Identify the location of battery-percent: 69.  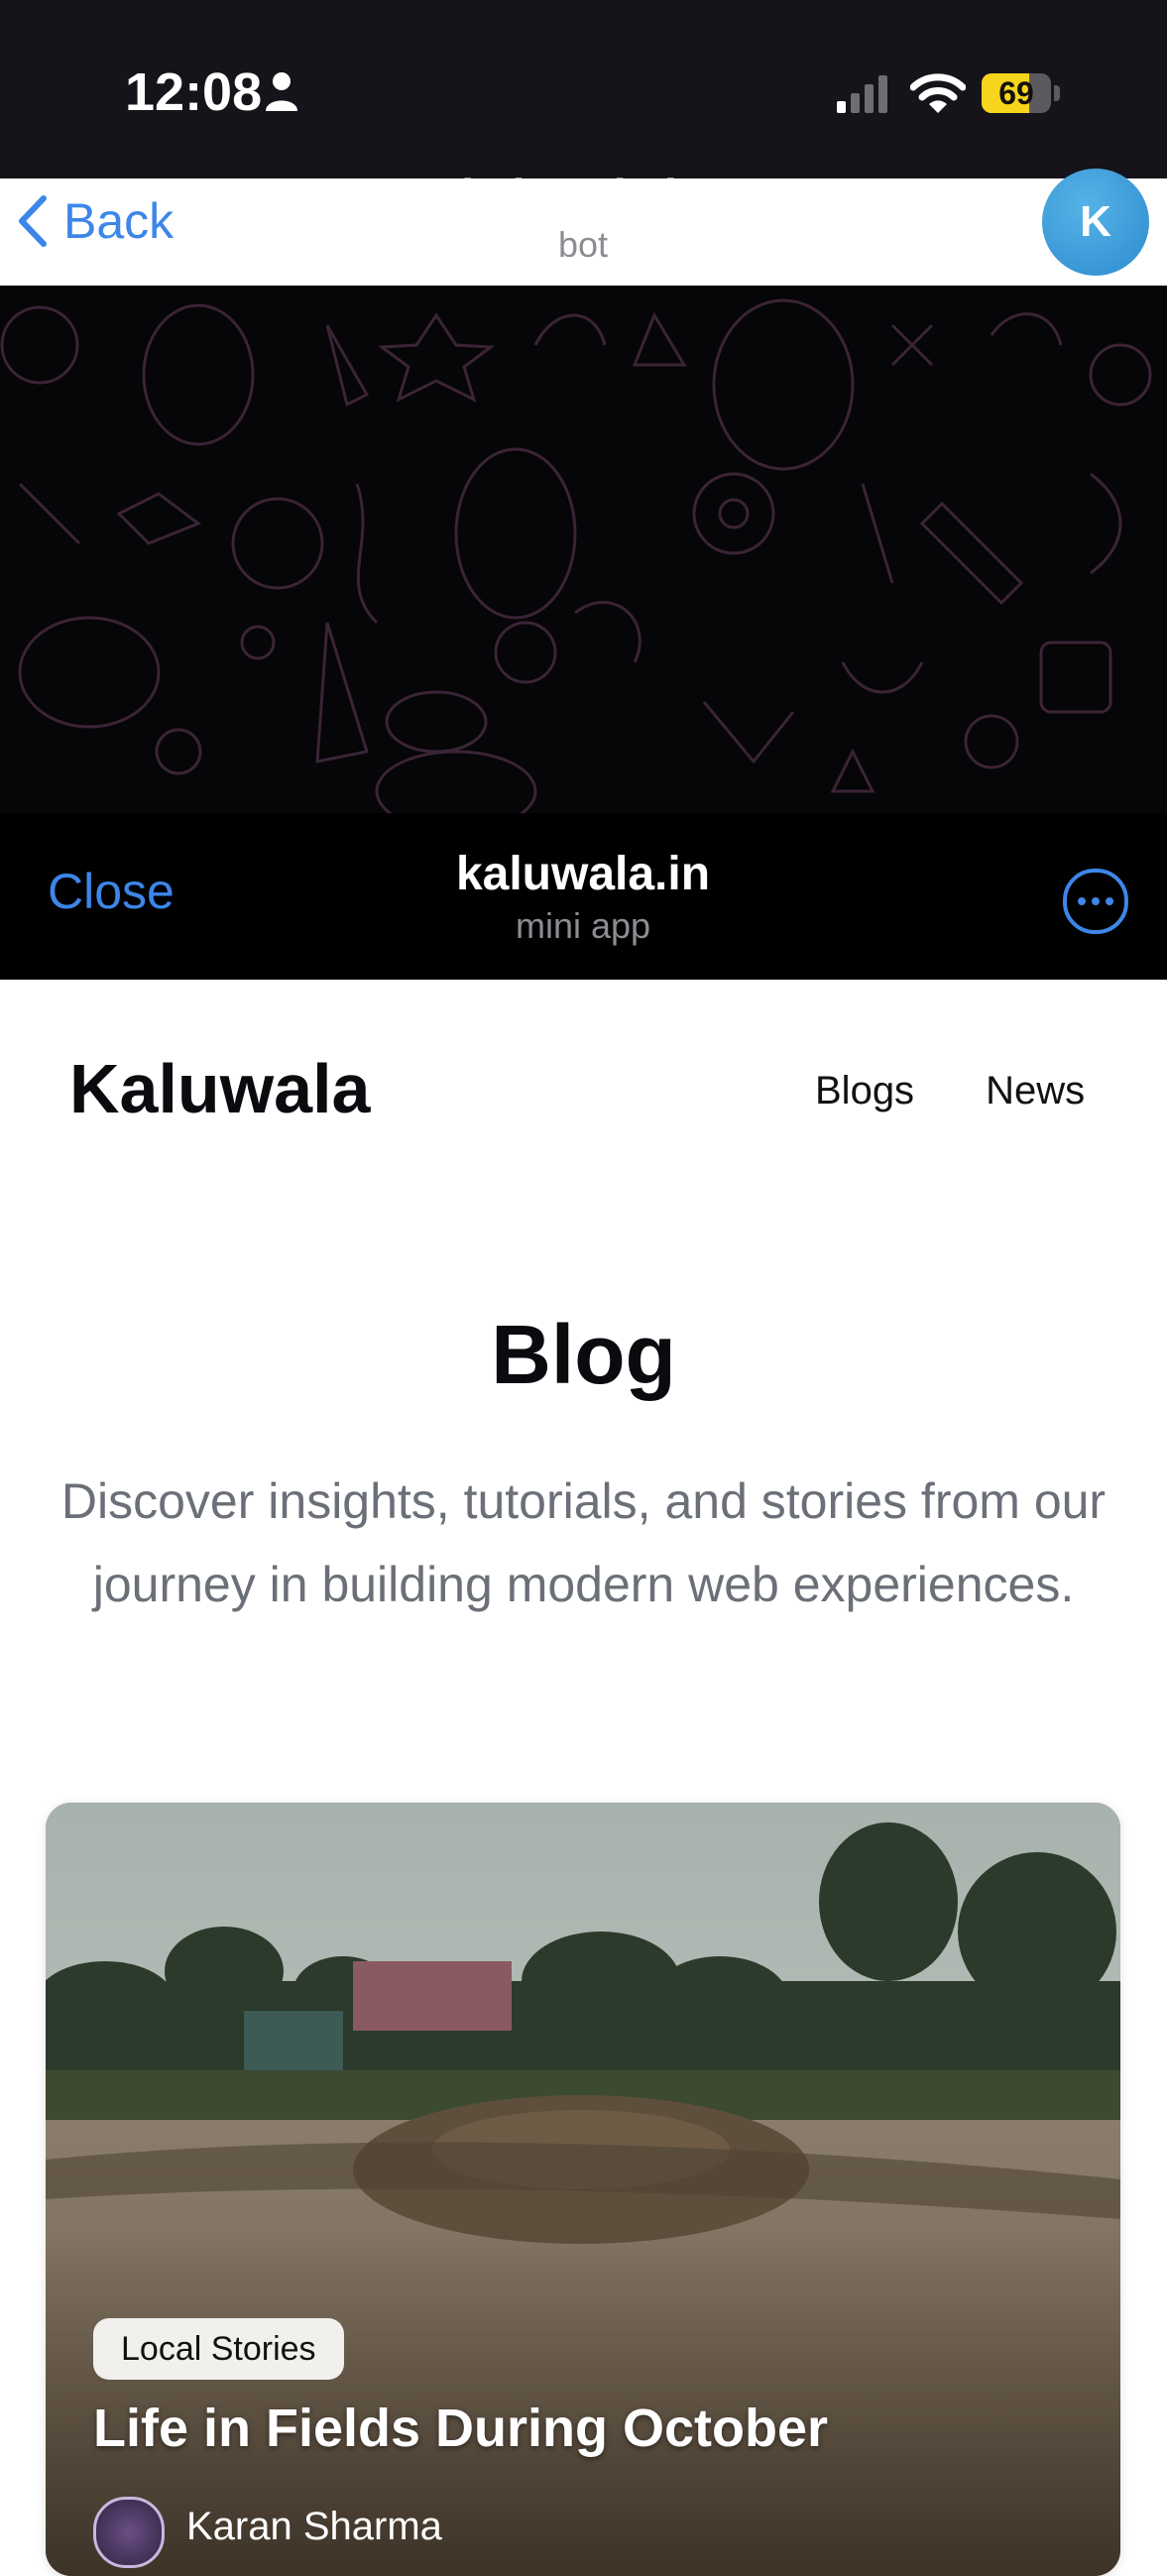
(1016, 93).